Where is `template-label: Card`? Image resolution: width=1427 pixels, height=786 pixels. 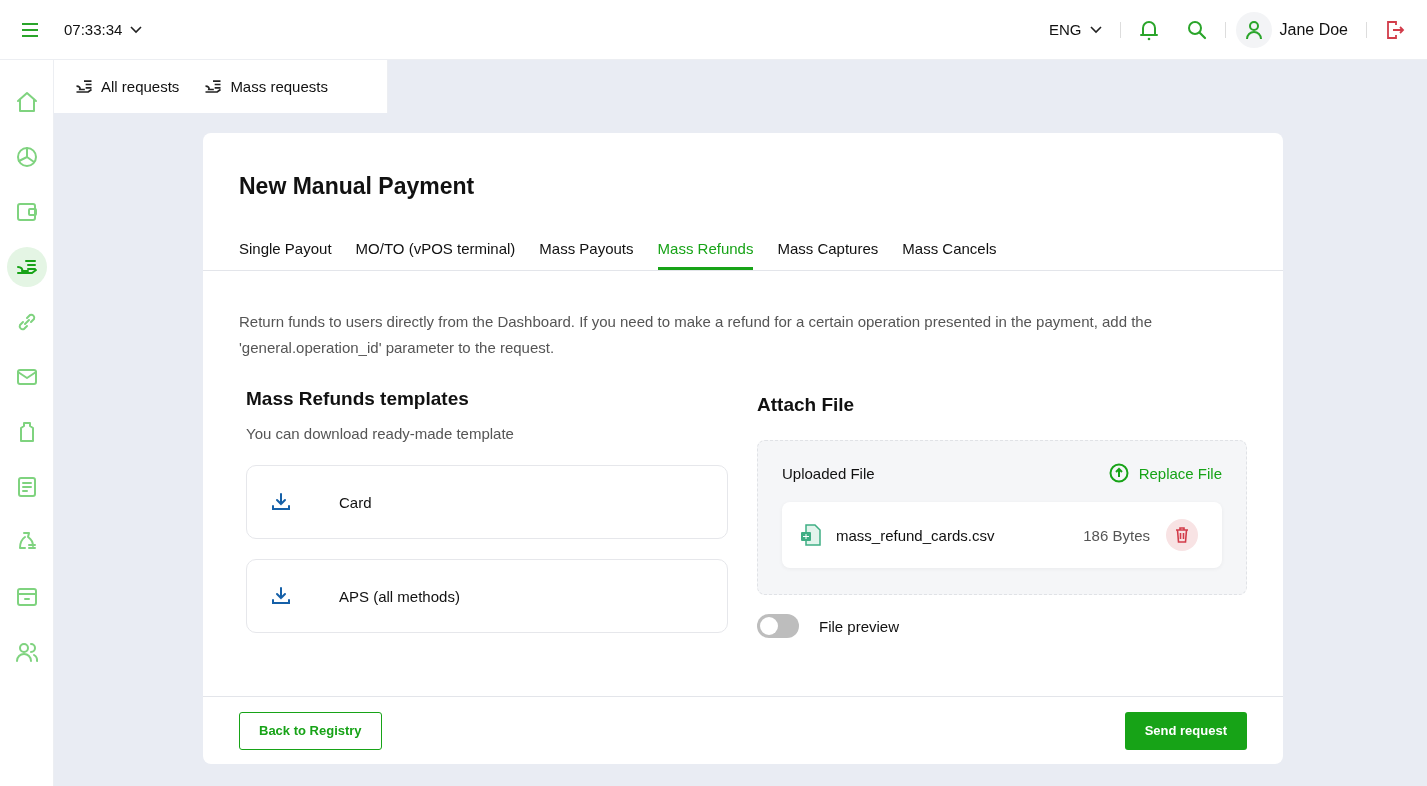
template-label: Card is located at coordinates (355, 502).